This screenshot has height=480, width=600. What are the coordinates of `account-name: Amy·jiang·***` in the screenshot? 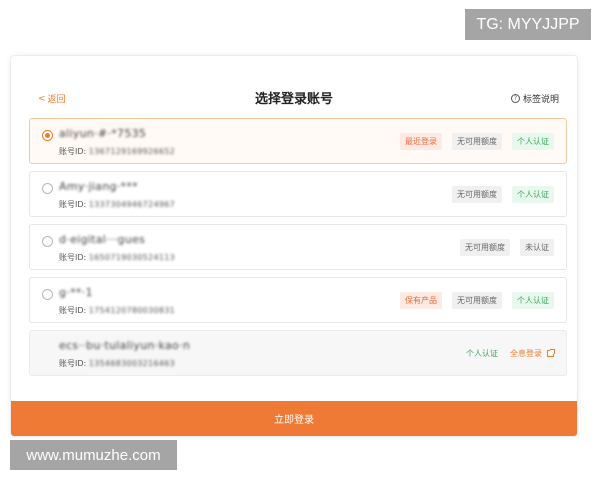 It's located at (98, 186).